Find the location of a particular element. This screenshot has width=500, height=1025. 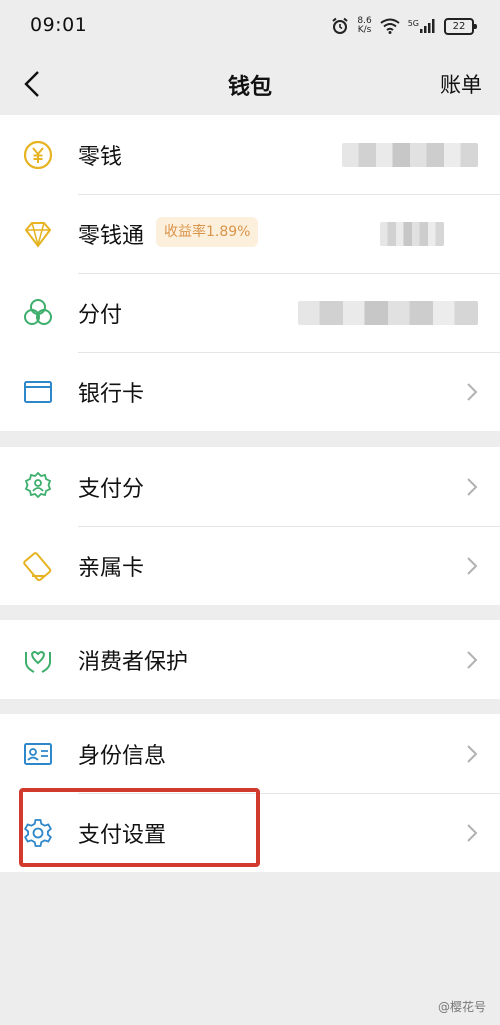

credit-score-icon is located at coordinates (38, 485).